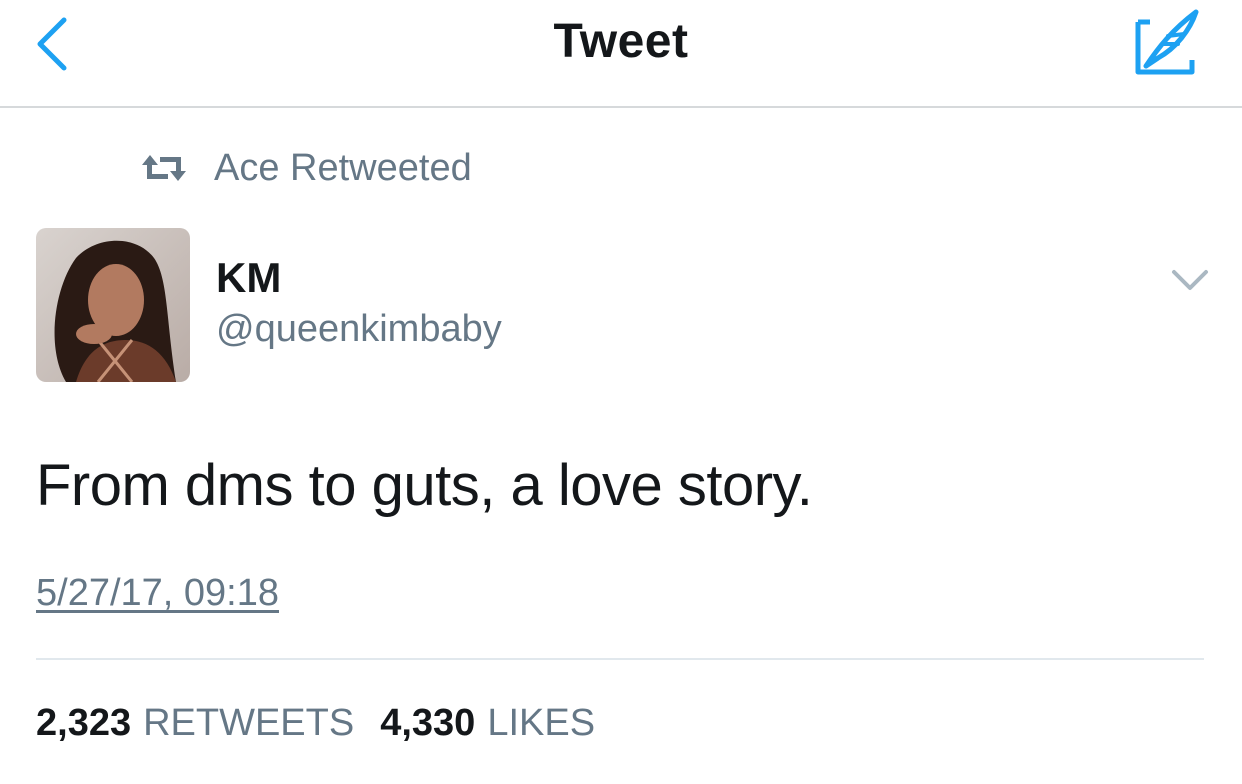 This screenshot has width=1242, height=784. I want to click on avatar, so click(113, 305).